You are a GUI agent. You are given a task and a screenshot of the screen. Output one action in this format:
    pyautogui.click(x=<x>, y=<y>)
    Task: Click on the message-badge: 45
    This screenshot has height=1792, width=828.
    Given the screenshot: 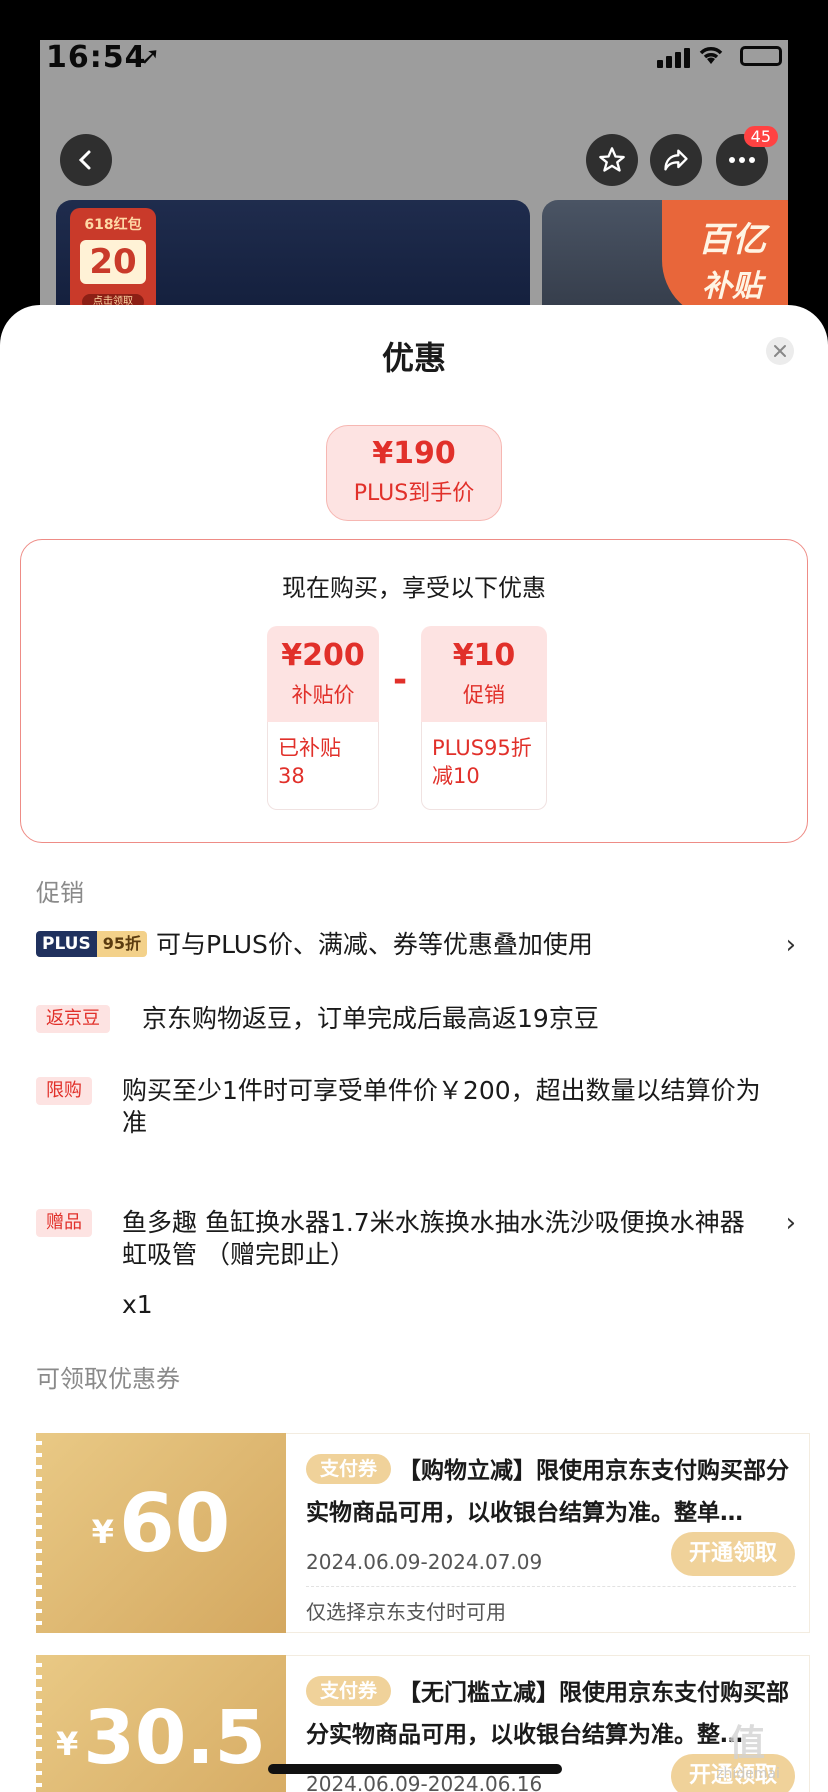 What is the action you would take?
    pyautogui.click(x=760, y=136)
    